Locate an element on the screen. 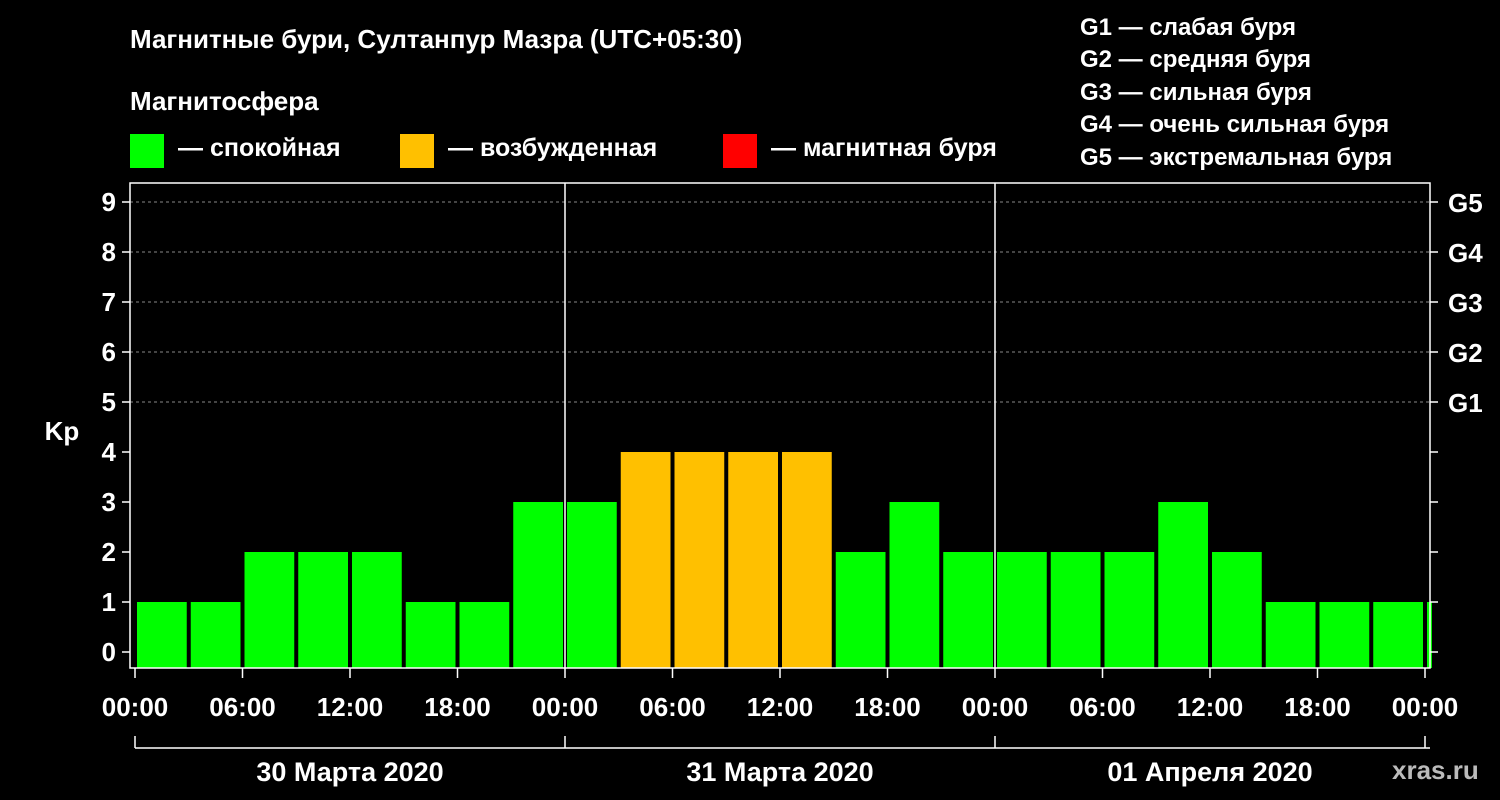 Image resolution: width=1500 pixels, height=800 pixels. y-tick-label: 1 is located at coordinates (109, 602).